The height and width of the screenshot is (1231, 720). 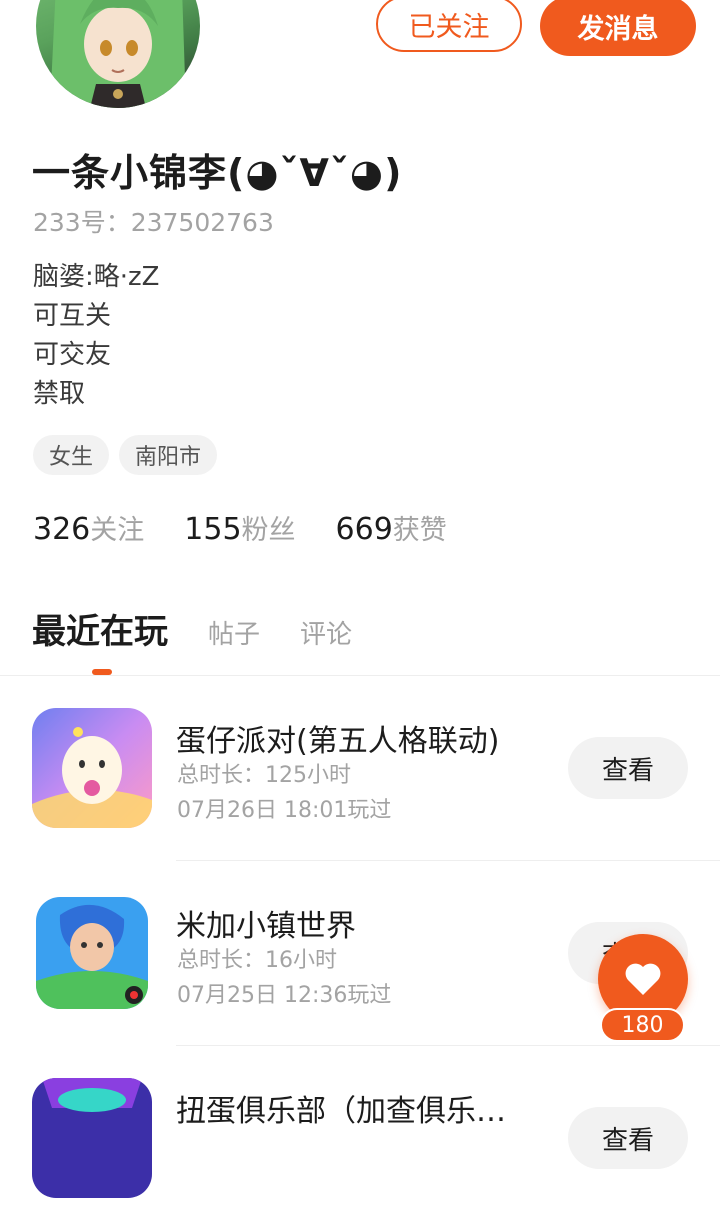 What do you see at coordinates (264, 775) in the screenshot?
I see `game-duration: 总时长：125小时` at bounding box center [264, 775].